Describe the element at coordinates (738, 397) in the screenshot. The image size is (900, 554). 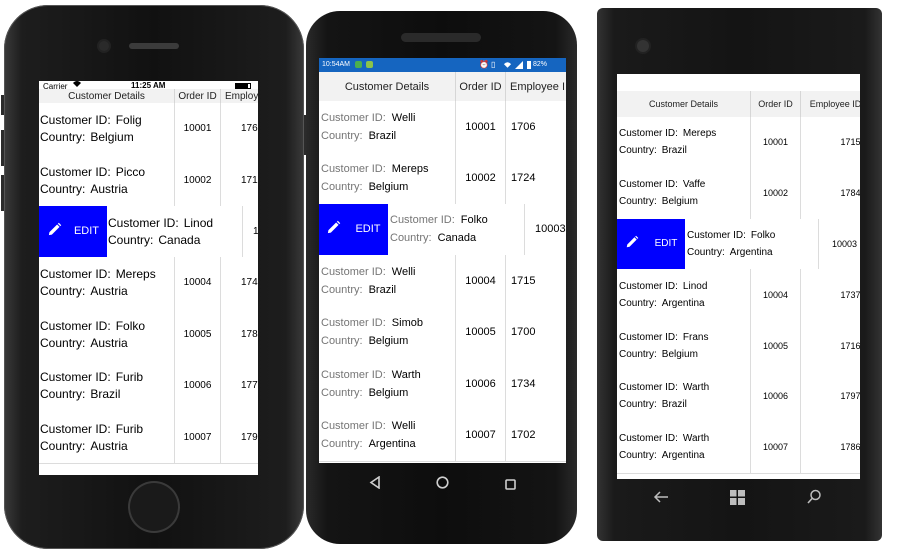
I see `table-row: Customer ID: Warth Country: Brazil 10006 1797` at that location.